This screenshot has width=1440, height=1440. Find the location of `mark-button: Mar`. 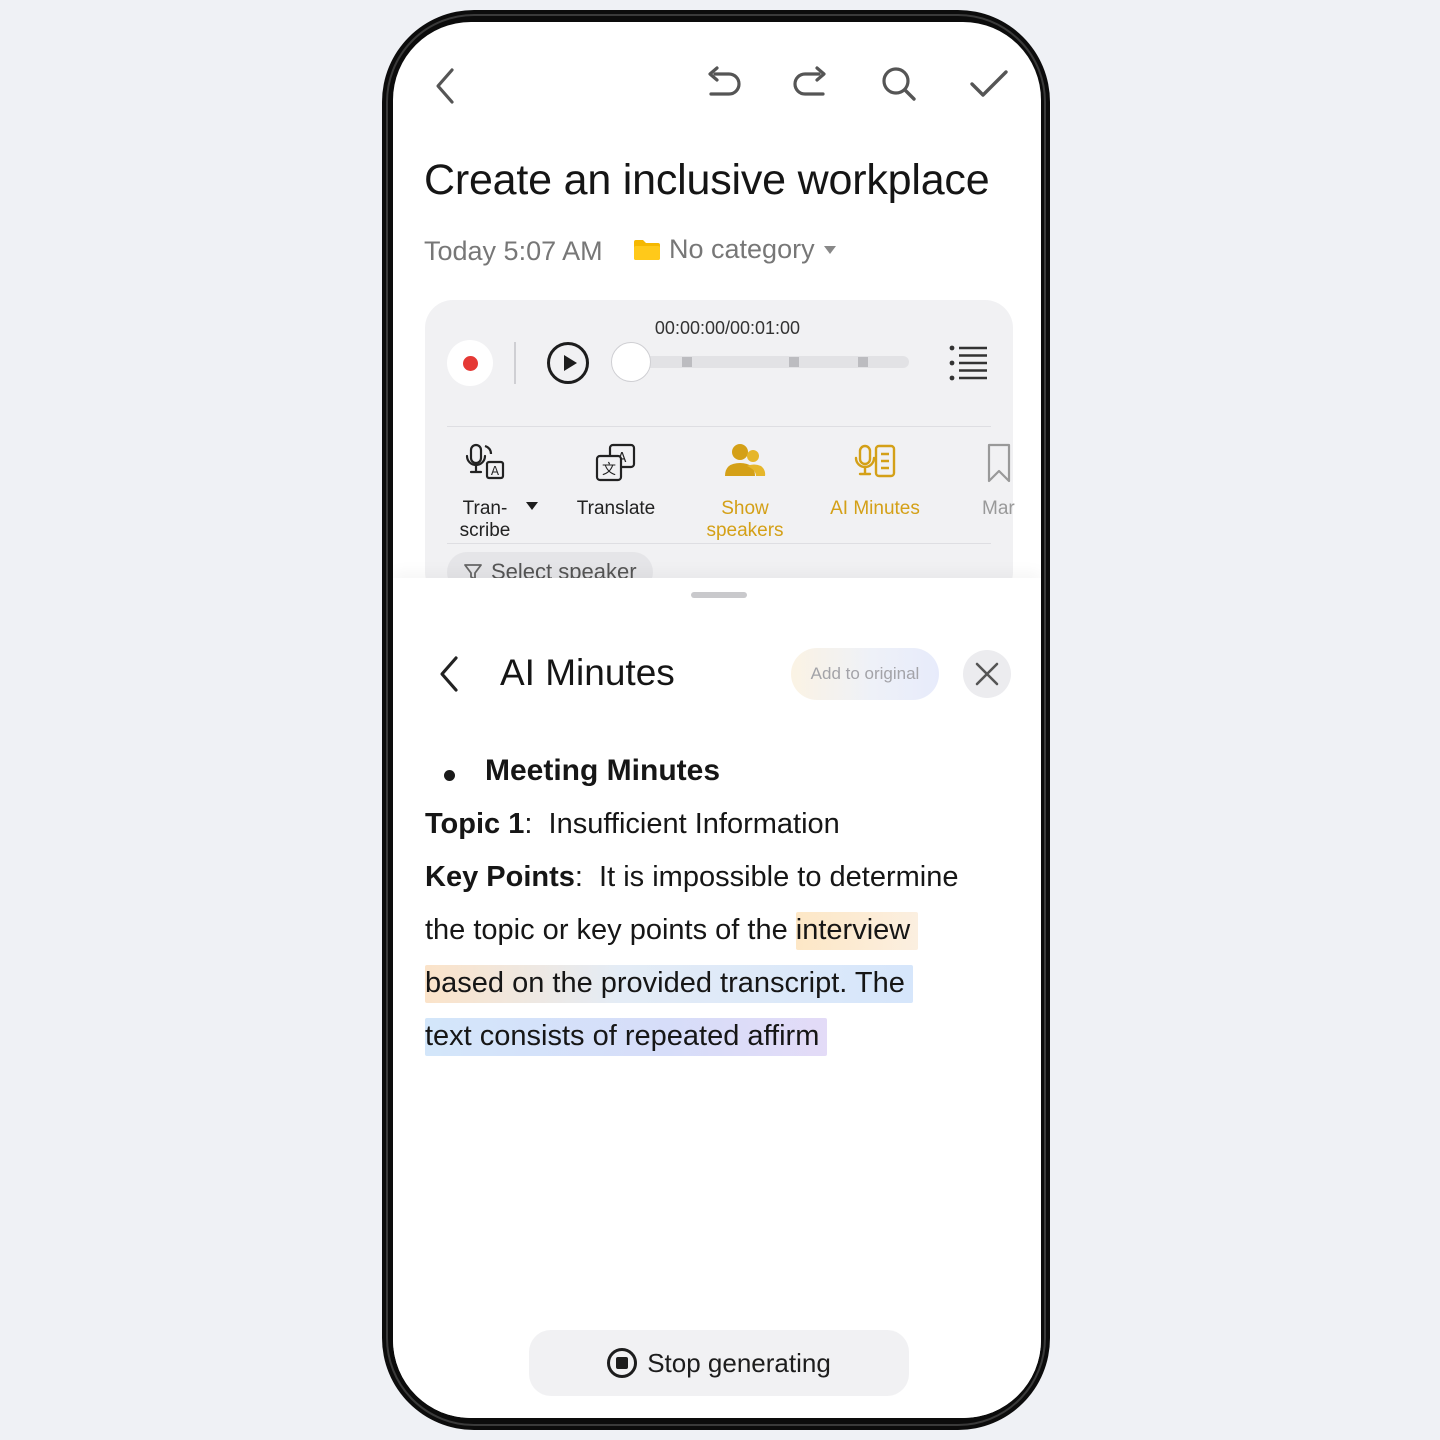

mark-button: Mar is located at coordinates (1002, 481).